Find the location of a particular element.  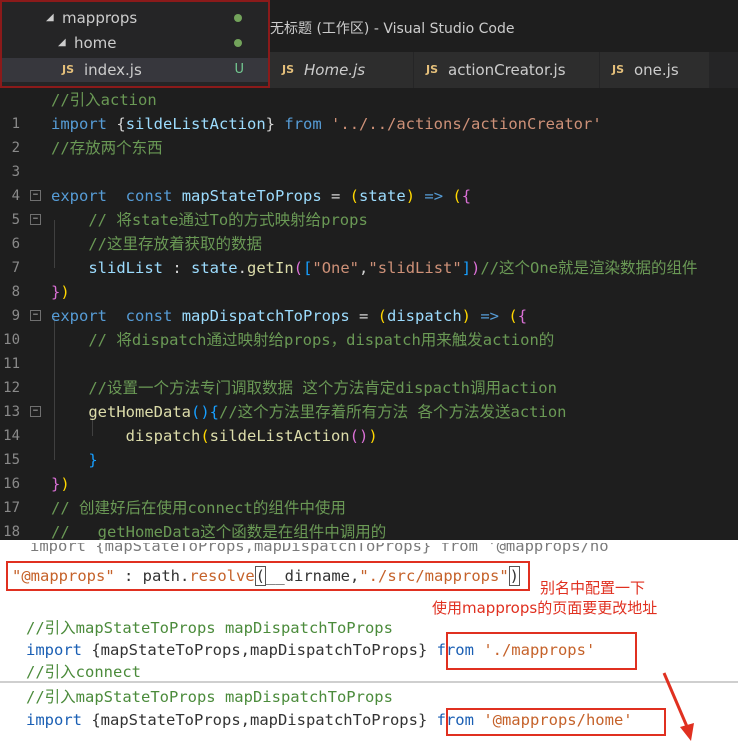

chevron-down-icon: ◢ is located at coordinates (62, 42).